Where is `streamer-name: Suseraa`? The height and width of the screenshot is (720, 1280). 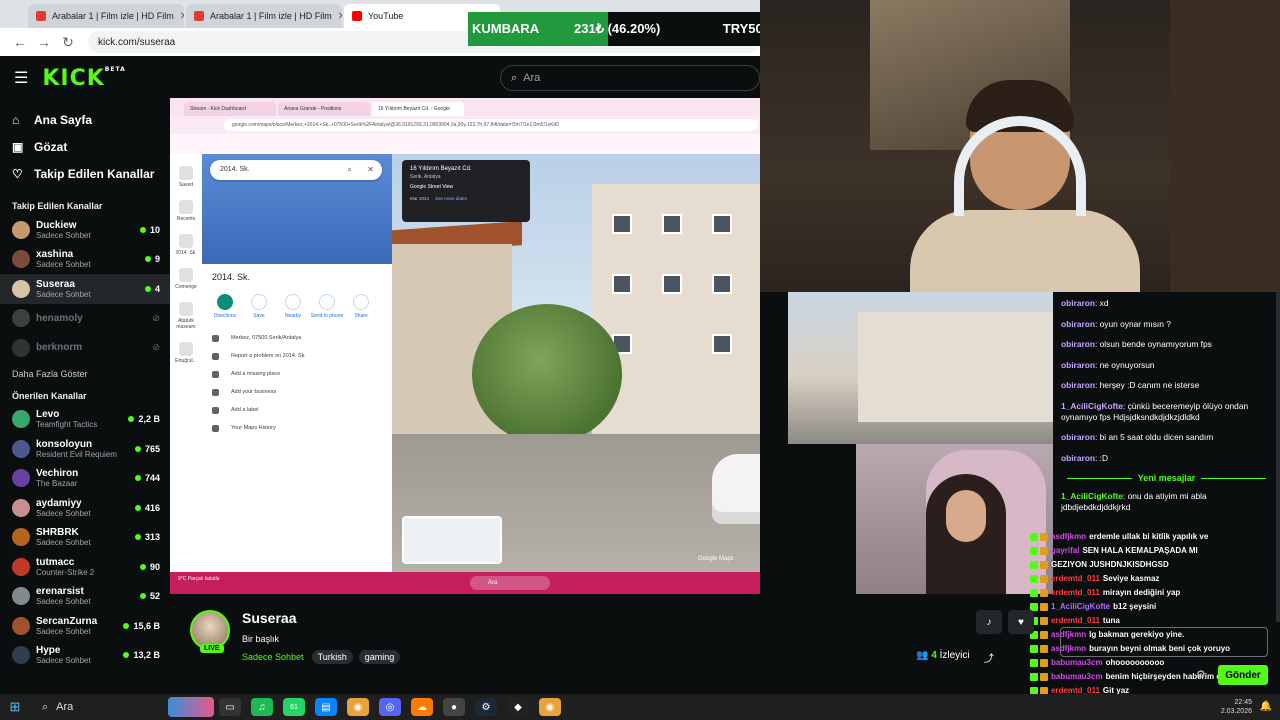 streamer-name: Suseraa is located at coordinates (269, 618).